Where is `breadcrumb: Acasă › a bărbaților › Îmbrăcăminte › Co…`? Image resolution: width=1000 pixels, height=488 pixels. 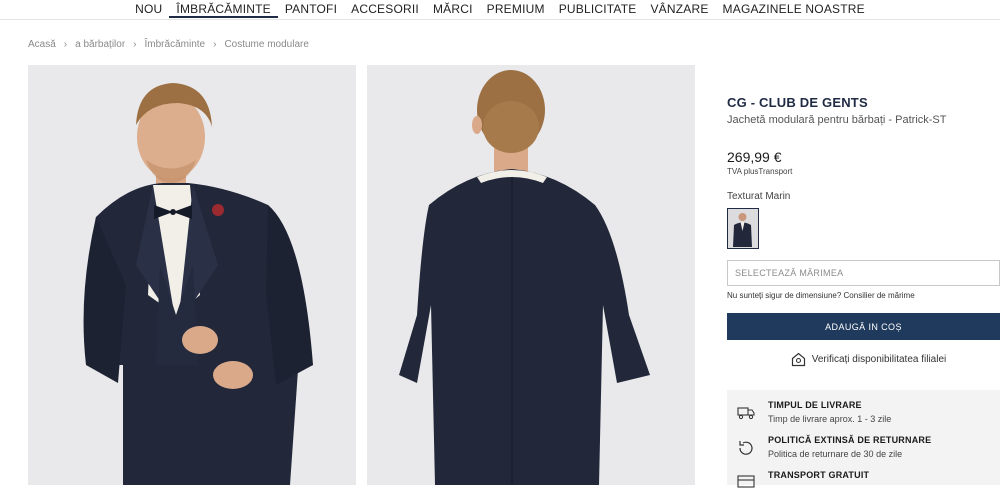 breadcrumb: Acasă › a bărbaților › Îmbrăcăminte › Co… is located at coordinates (168, 44).